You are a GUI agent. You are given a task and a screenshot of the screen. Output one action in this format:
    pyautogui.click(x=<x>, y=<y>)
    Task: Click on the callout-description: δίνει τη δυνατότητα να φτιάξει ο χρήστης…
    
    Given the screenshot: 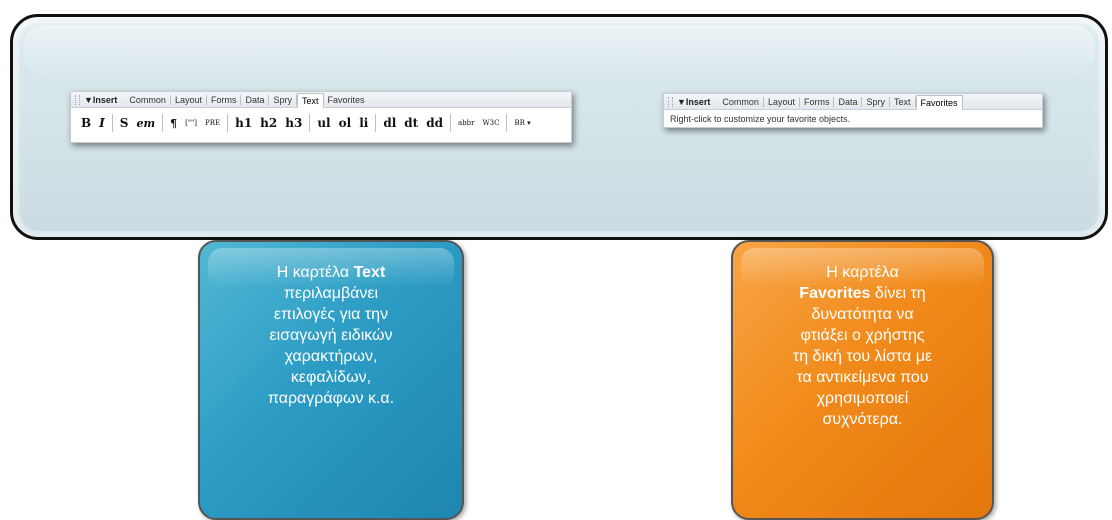 What is the action you would take?
    pyautogui.click(x=862, y=356)
    